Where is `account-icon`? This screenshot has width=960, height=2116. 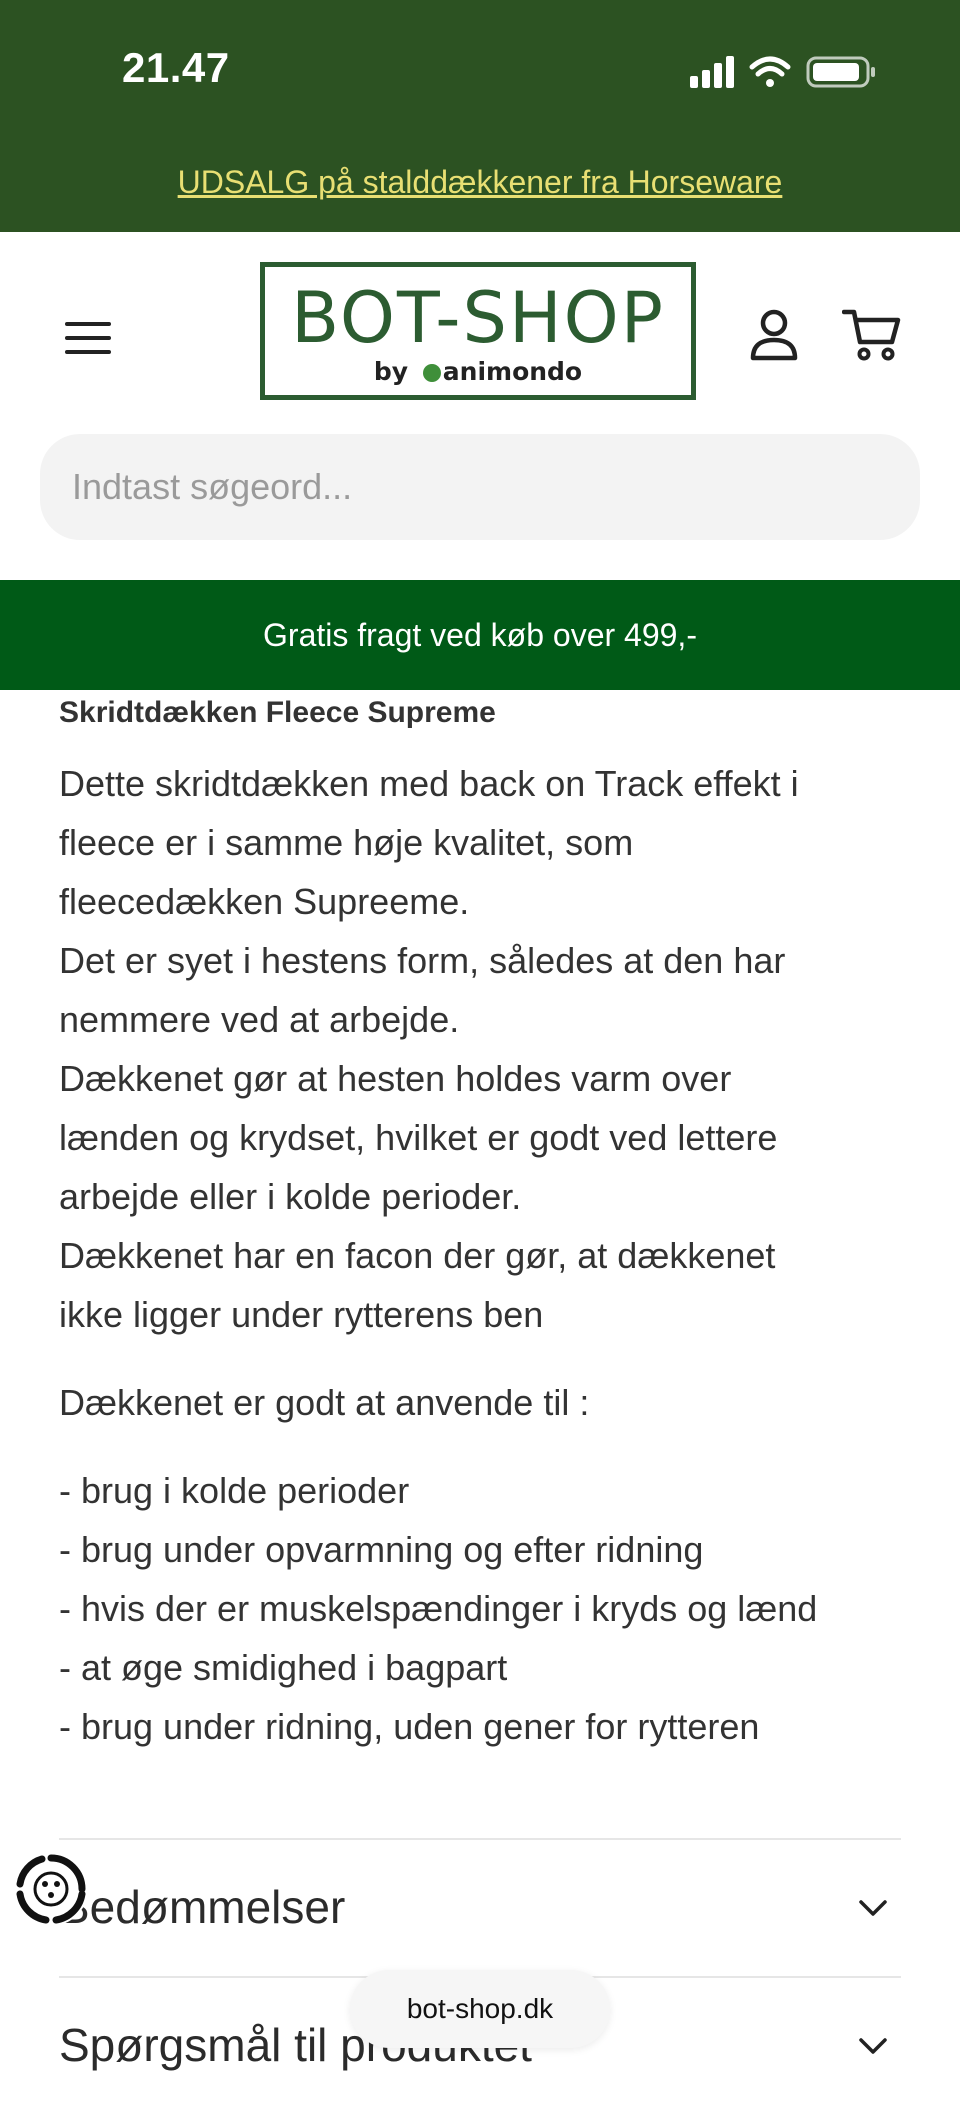
account-icon is located at coordinates (774, 334).